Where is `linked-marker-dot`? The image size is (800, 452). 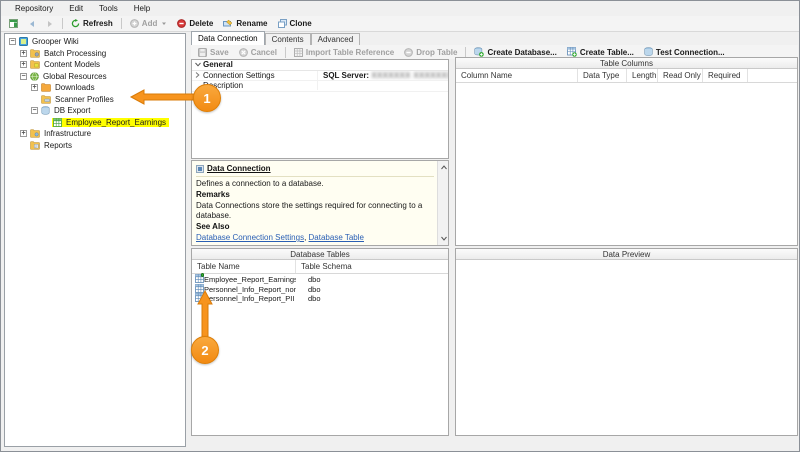
linked-marker-dot is located at coordinates (202, 275).